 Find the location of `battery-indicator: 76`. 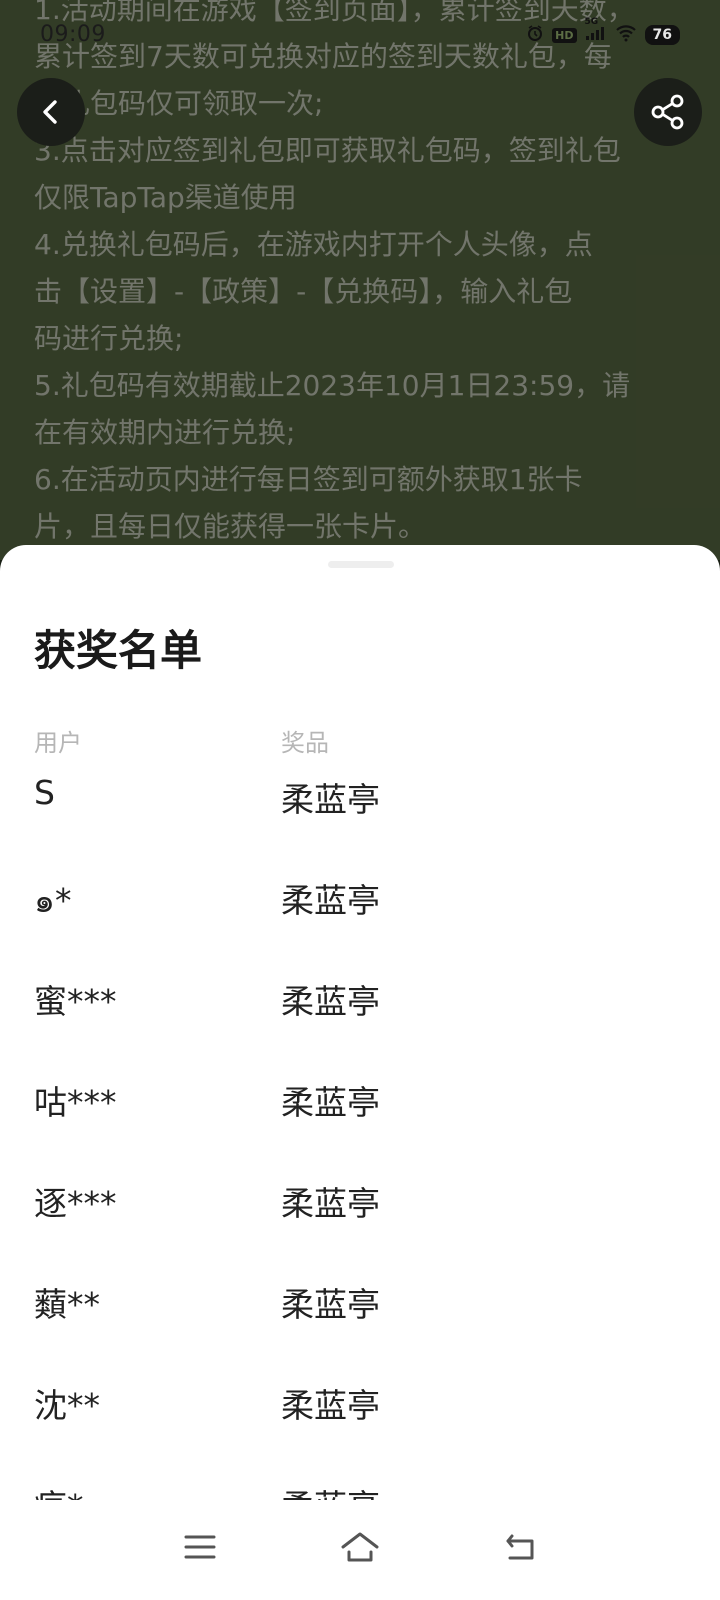

battery-indicator: 76 is located at coordinates (662, 35).